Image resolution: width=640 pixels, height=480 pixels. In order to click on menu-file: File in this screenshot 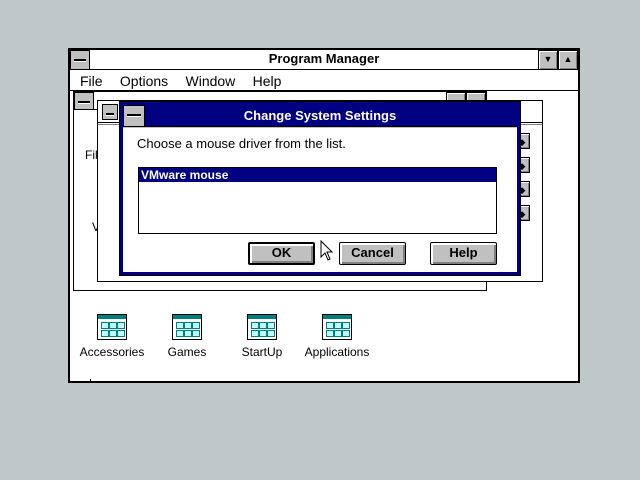, I will do `click(91, 81)`.